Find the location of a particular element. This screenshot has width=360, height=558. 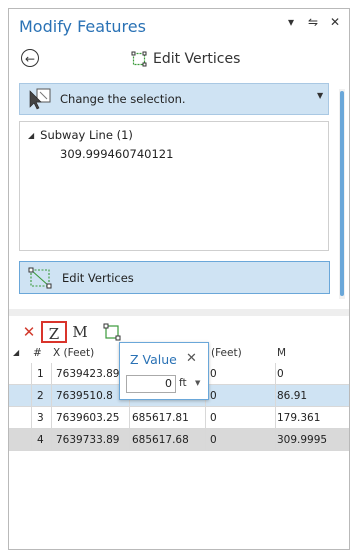

change-selection-button: Change the selection. is located at coordinates (174, 99).